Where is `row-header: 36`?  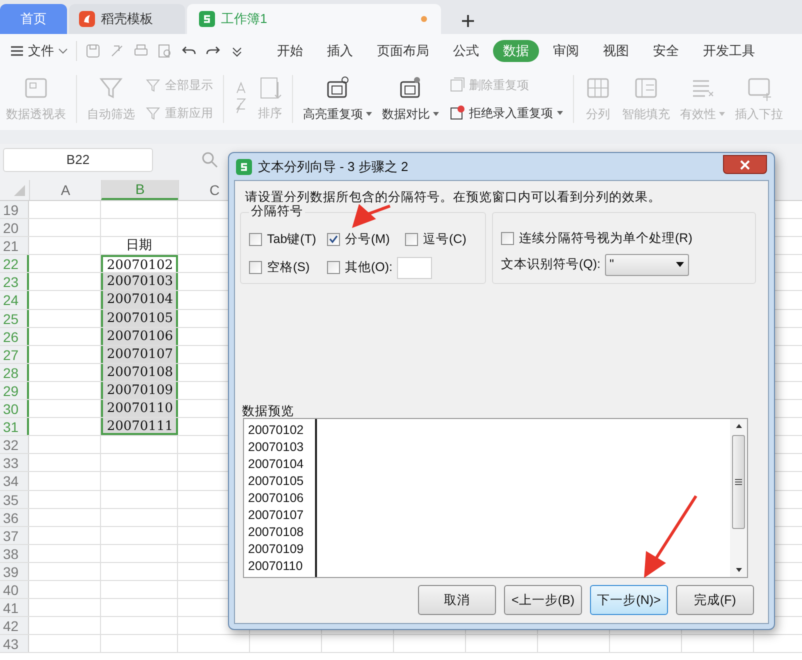 row-header: 36 is located at coordinates (14, 517).